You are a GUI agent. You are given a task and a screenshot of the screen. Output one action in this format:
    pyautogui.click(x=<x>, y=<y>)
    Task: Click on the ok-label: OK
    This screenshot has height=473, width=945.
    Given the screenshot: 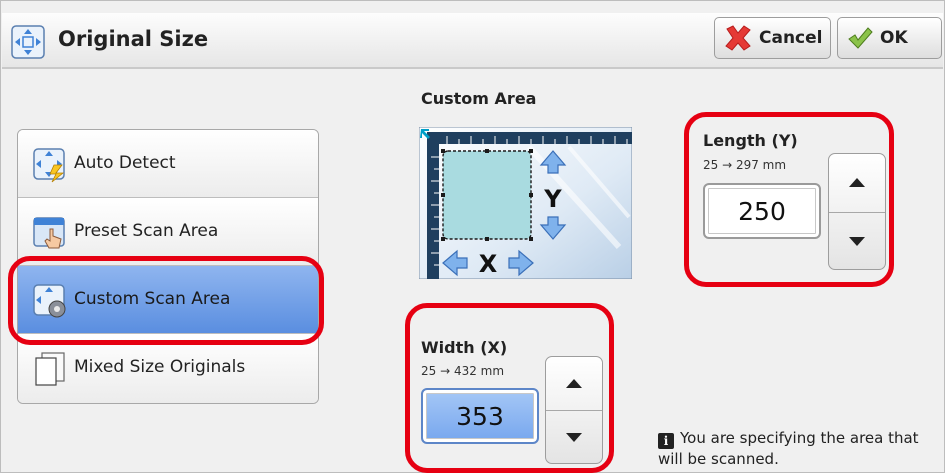 What is the action you would take?
    pyautogui.click(x=894, y=38)
    